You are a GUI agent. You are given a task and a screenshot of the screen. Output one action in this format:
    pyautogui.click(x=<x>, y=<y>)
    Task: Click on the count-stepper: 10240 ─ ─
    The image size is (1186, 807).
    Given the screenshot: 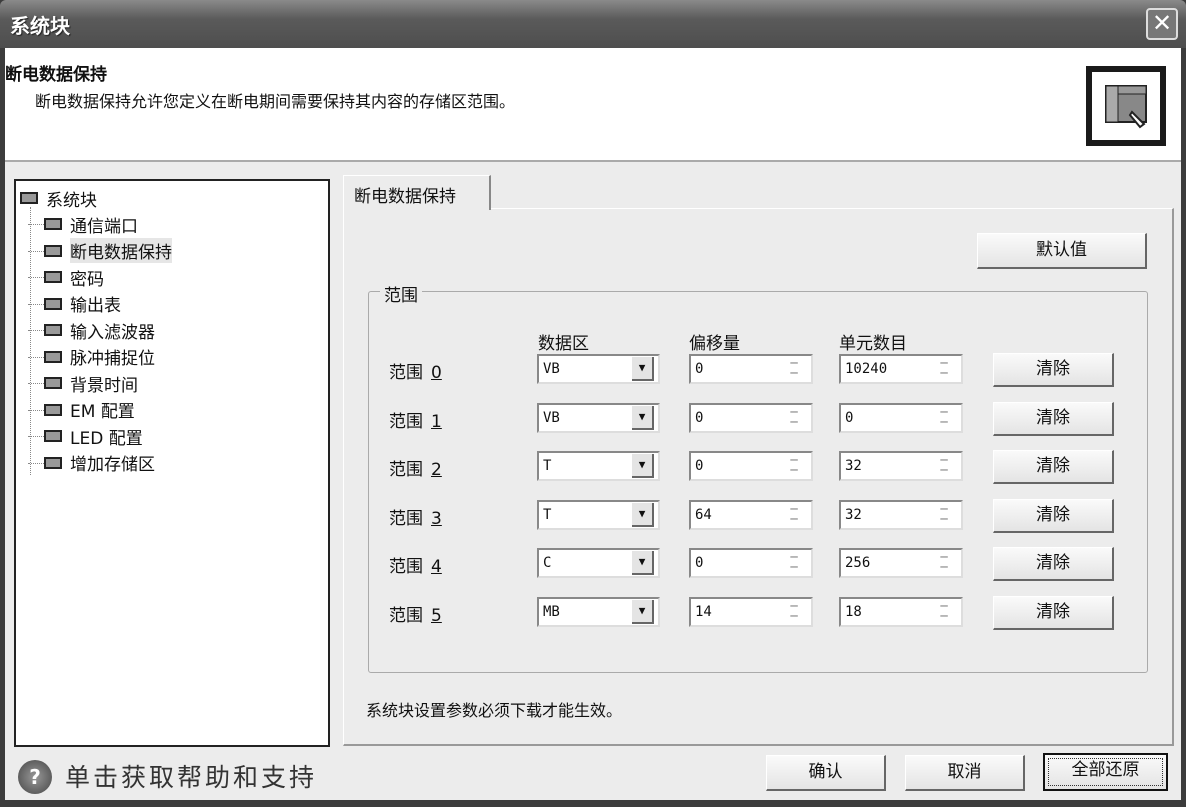 What is the action you would take?
    pyautogui.click(x=901, y=369)
    